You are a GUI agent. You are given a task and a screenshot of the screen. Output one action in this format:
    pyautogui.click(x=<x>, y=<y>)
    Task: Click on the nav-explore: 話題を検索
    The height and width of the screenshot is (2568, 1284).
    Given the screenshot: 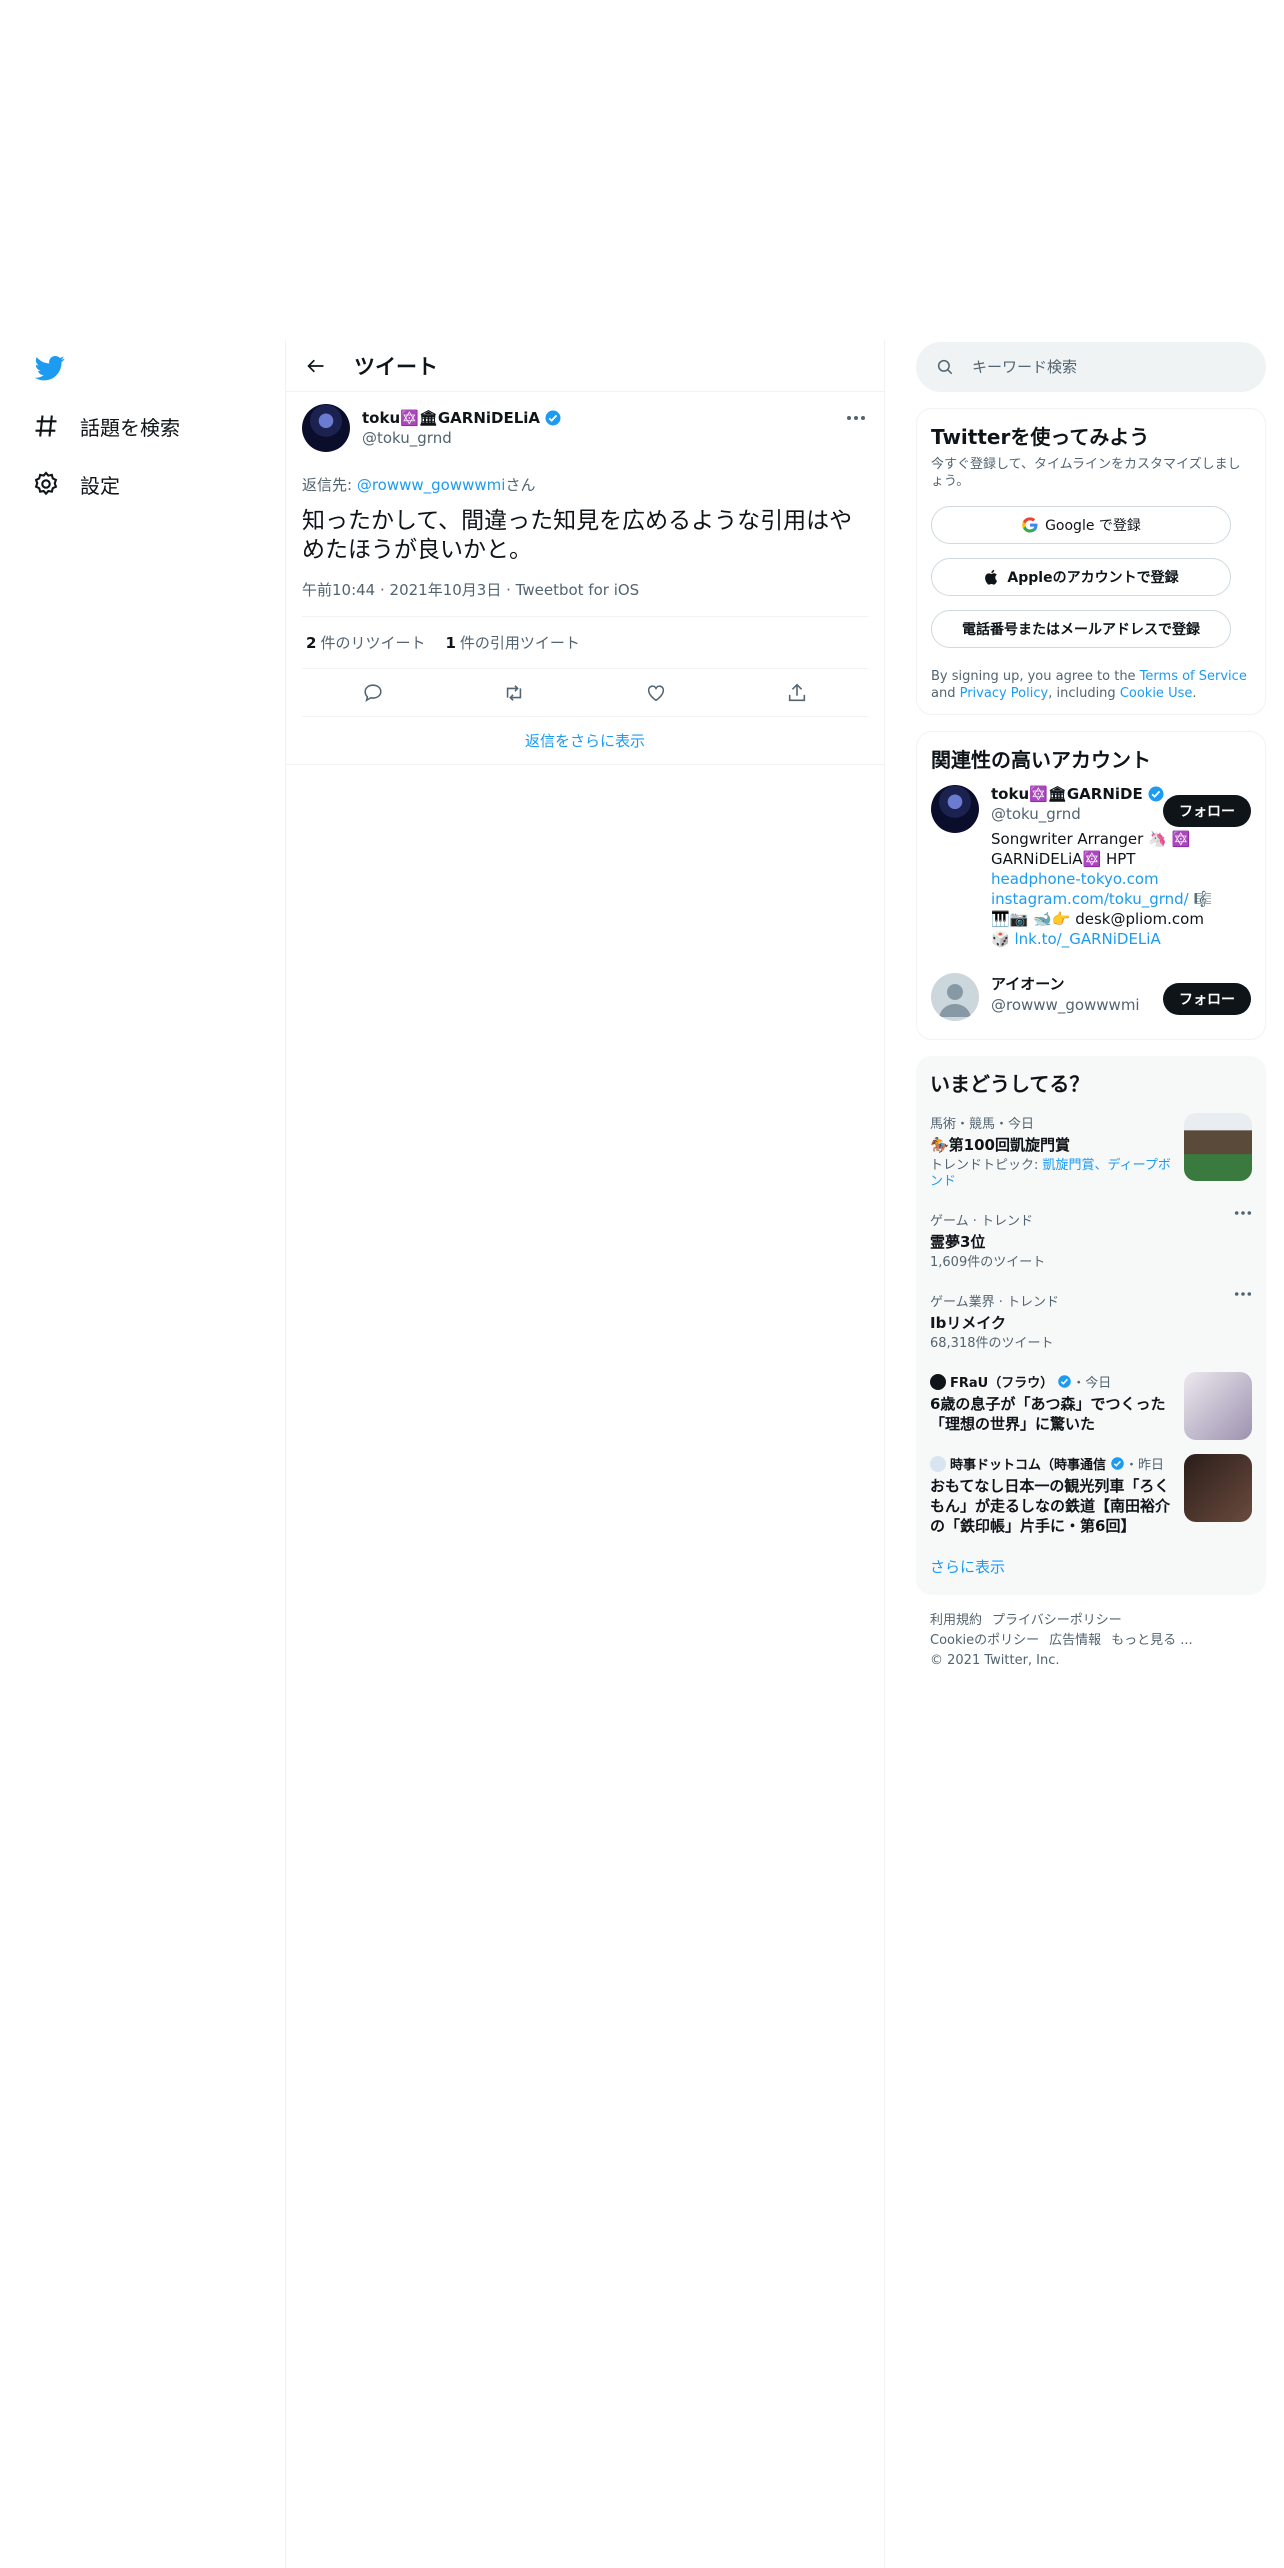 What is the action you would take?
    pyautogui.click(x=106, y=426)
    